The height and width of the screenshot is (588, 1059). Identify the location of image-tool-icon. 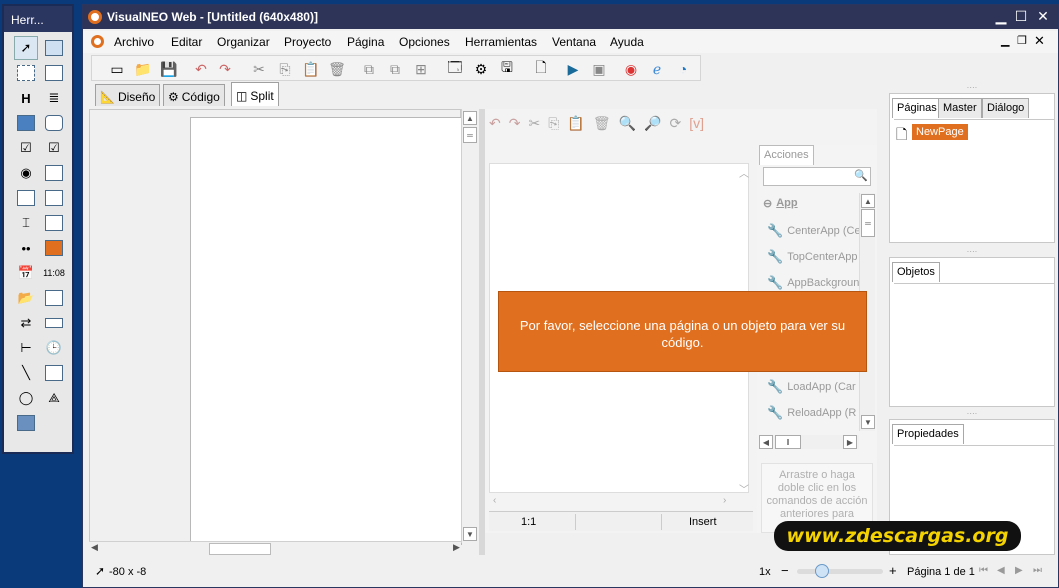
(26, 123).